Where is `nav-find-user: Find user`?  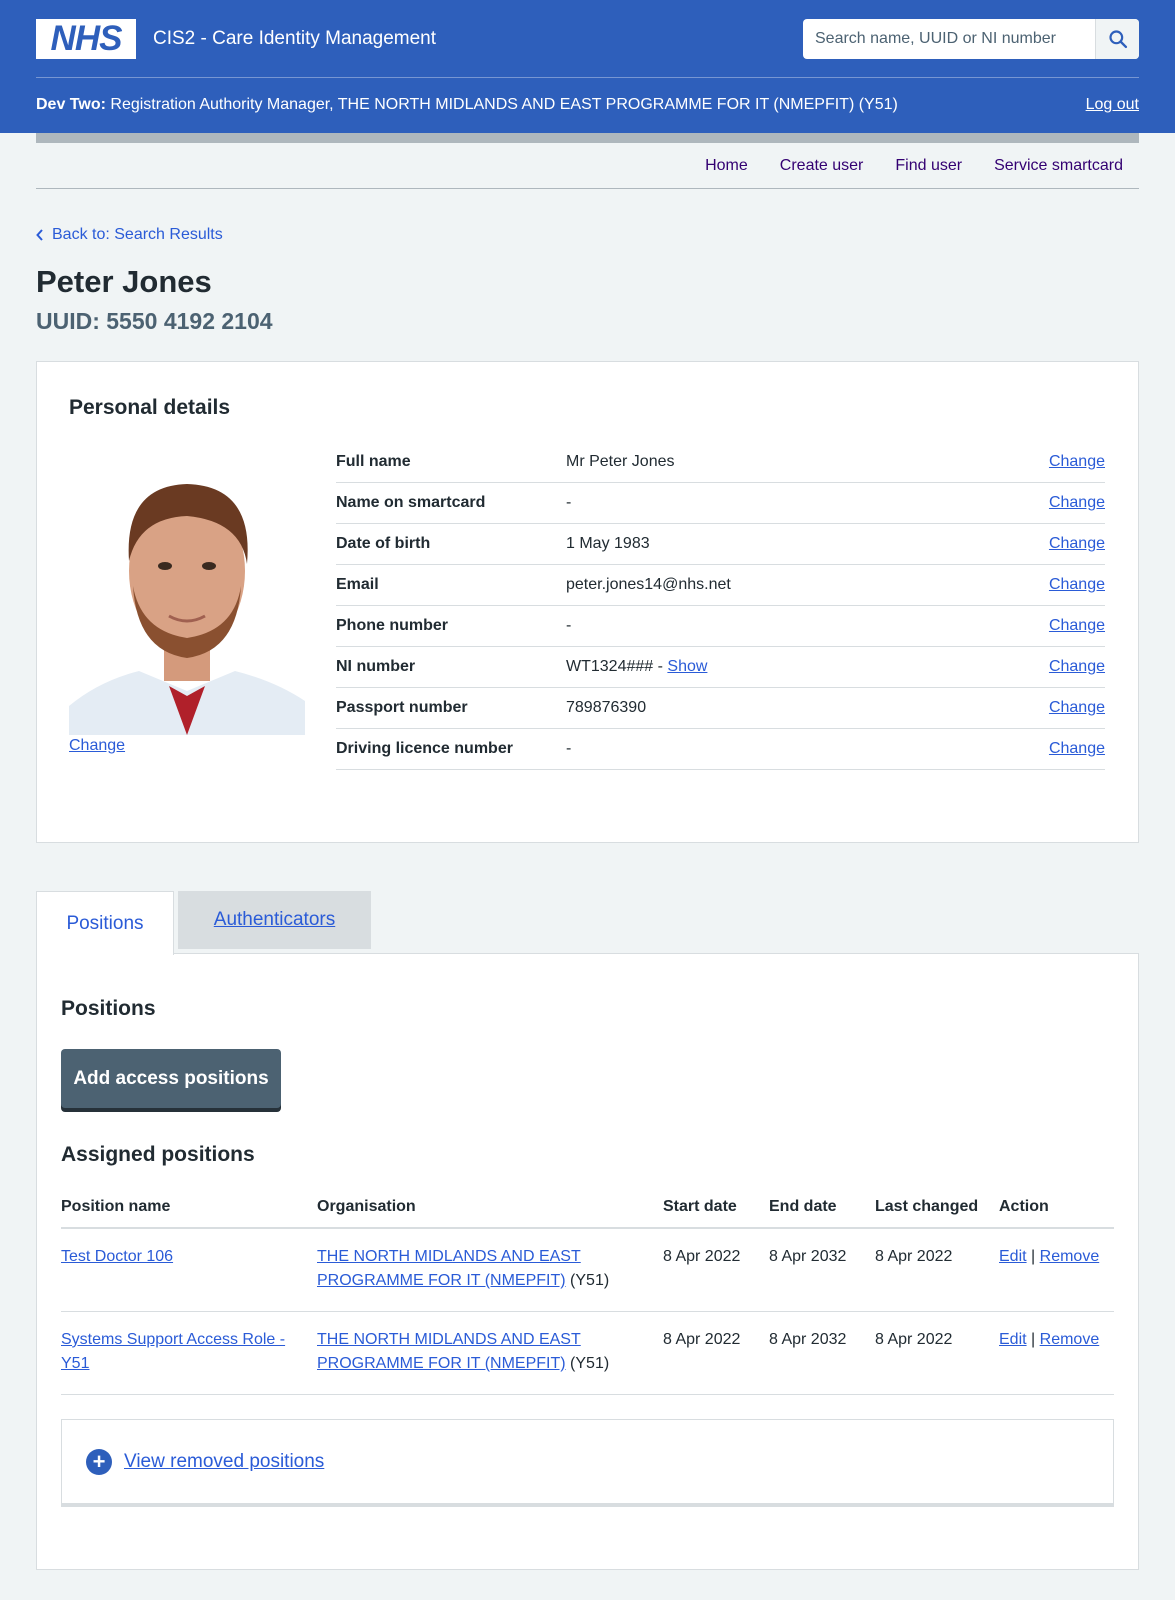
nav-find-user: Find user is located at coordinates (928, 166).